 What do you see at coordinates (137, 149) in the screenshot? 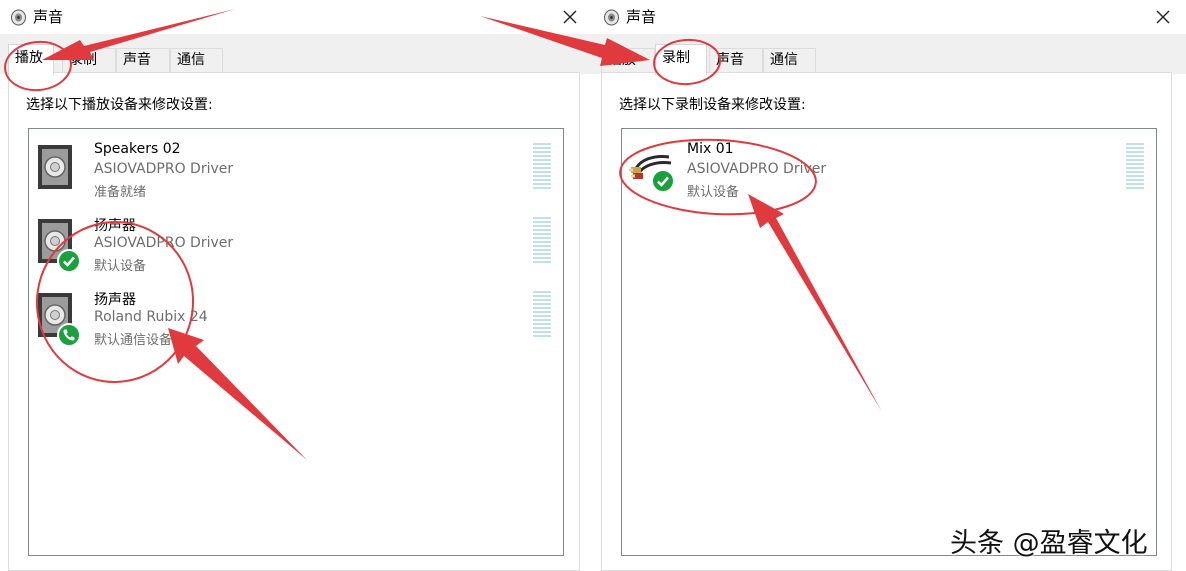
I see `device-name: Speakers 02` at bounding box center [137, 149].